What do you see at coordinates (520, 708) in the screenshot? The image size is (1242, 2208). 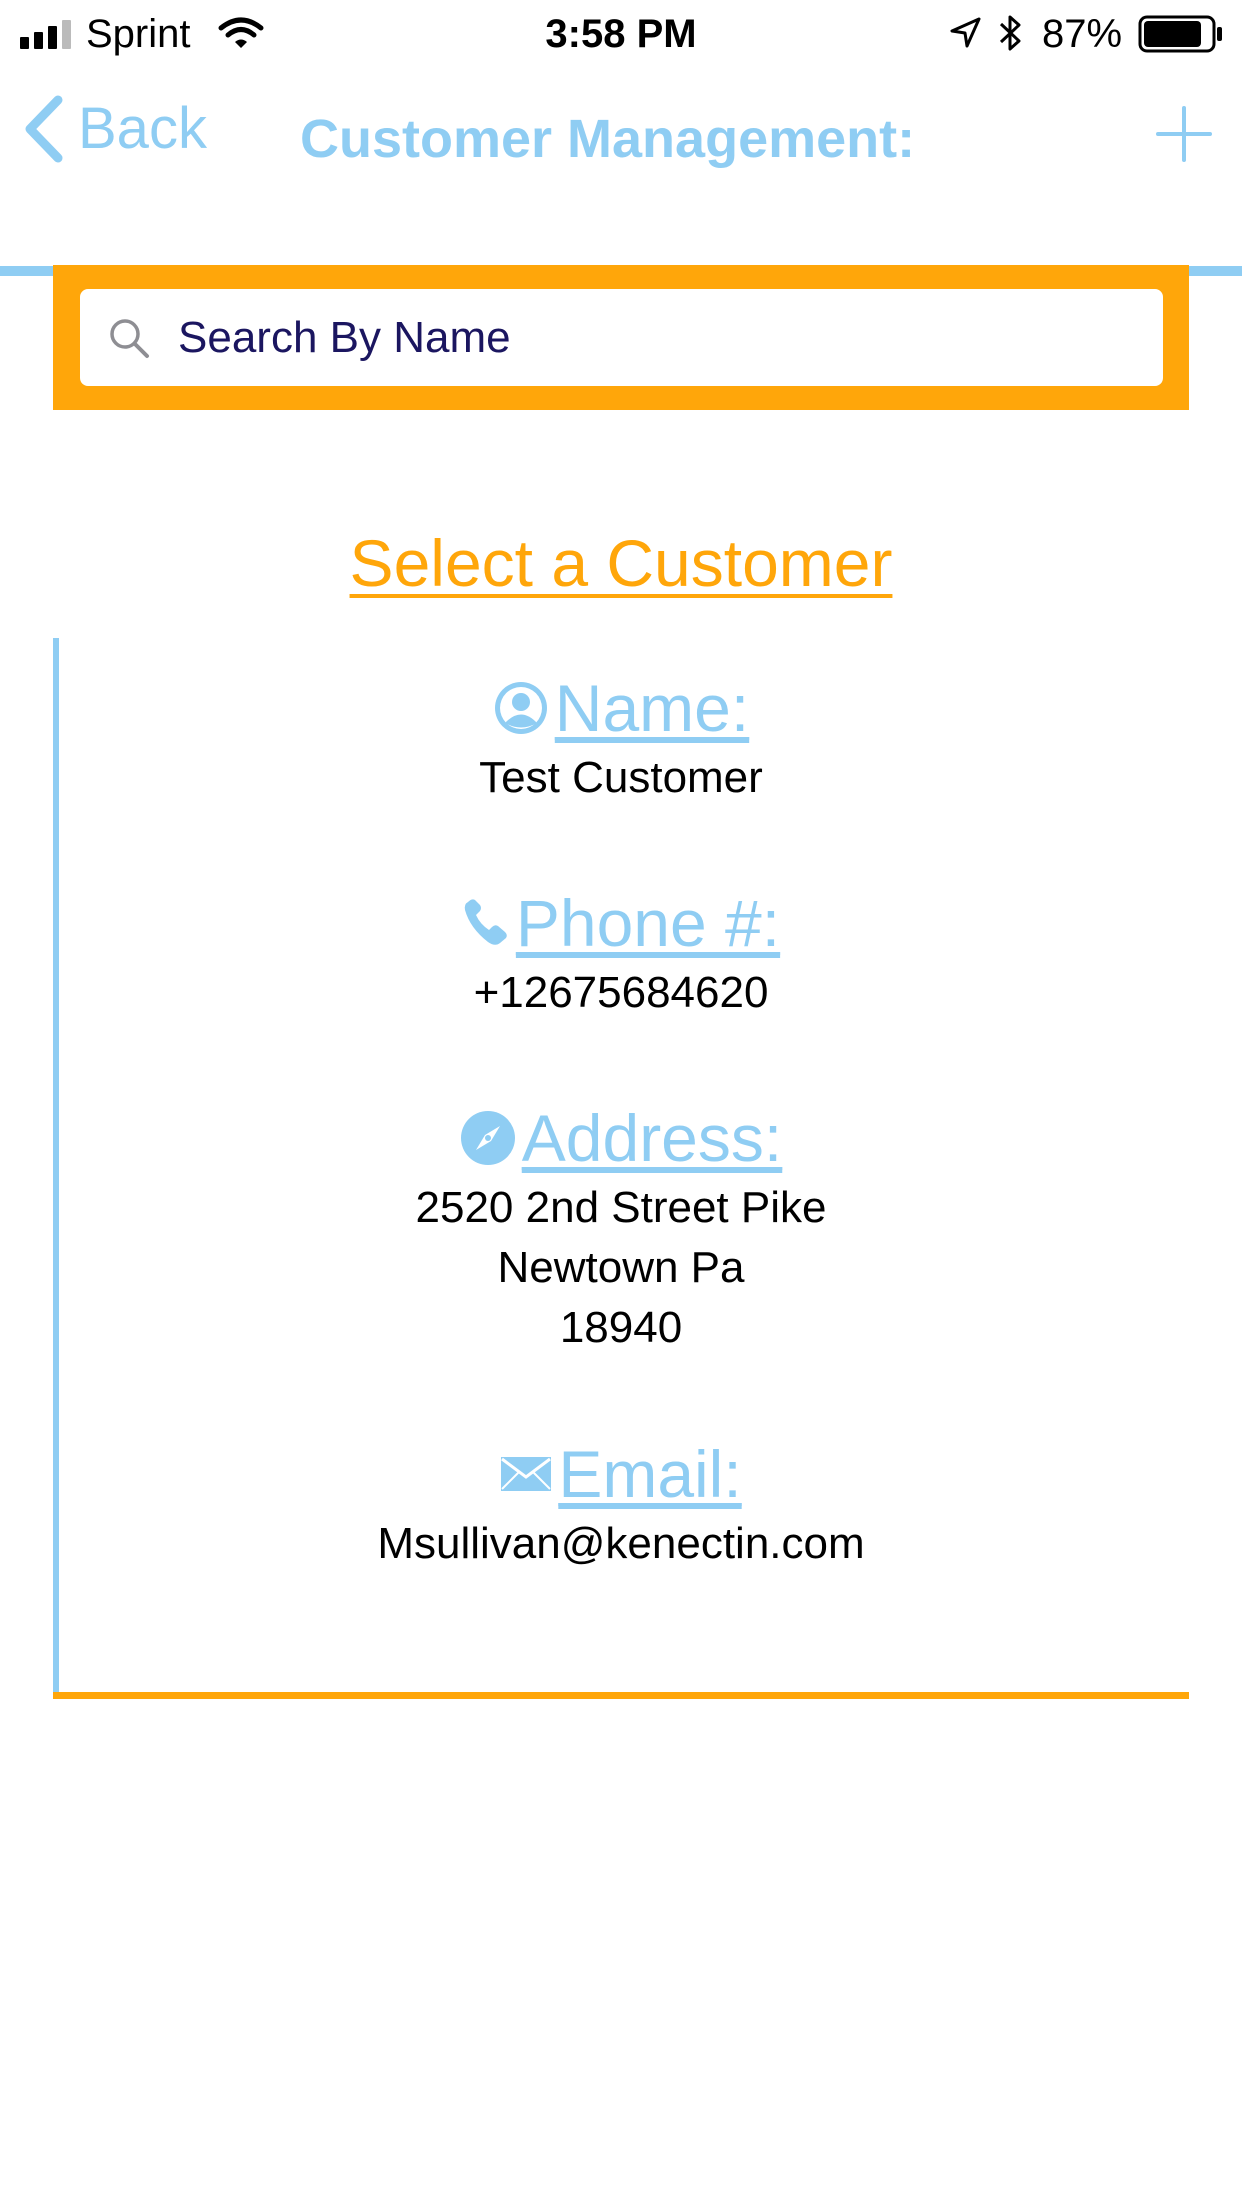 I see `person-icon` at bounding box center [520, 708].